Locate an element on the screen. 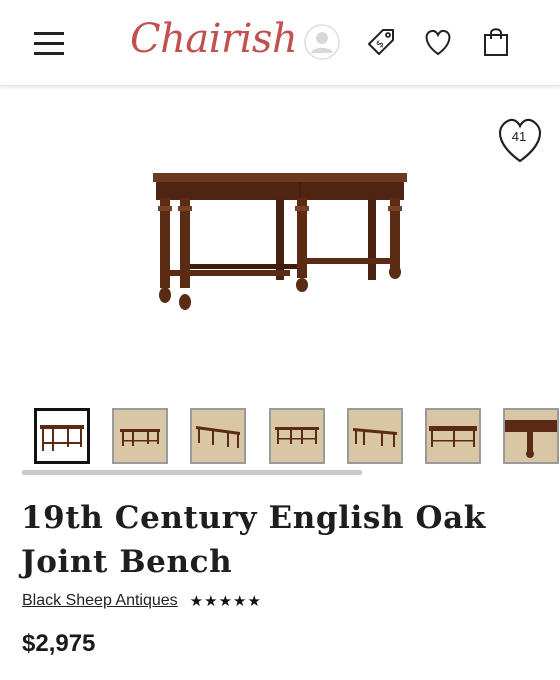 Image resolution: width=560 pixels, height=680 pixels. menu-icon is located at coordinates (50, 43).